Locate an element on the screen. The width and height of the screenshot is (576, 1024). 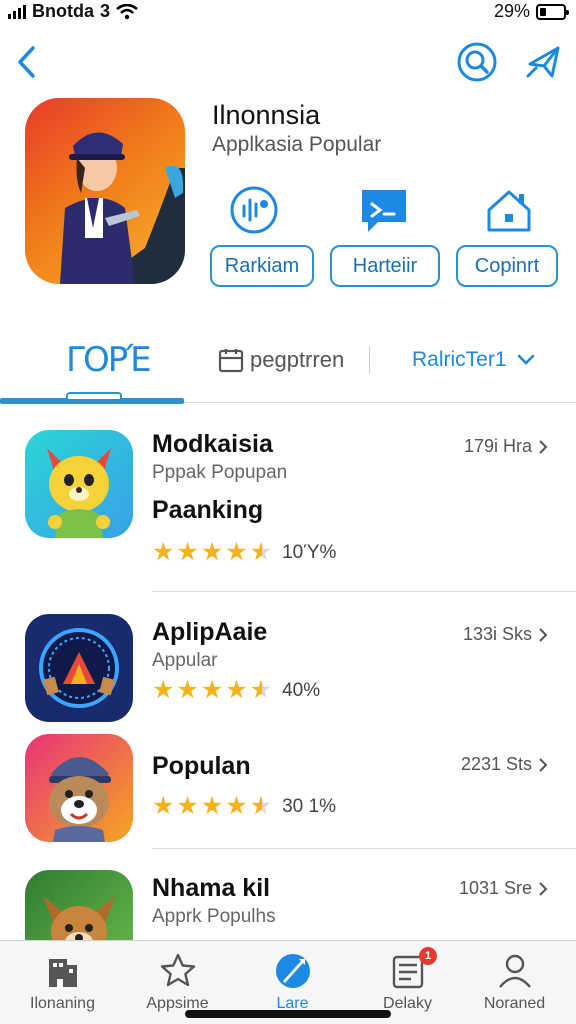
item-title: Modkaisia is located at coordinates (212, 444).